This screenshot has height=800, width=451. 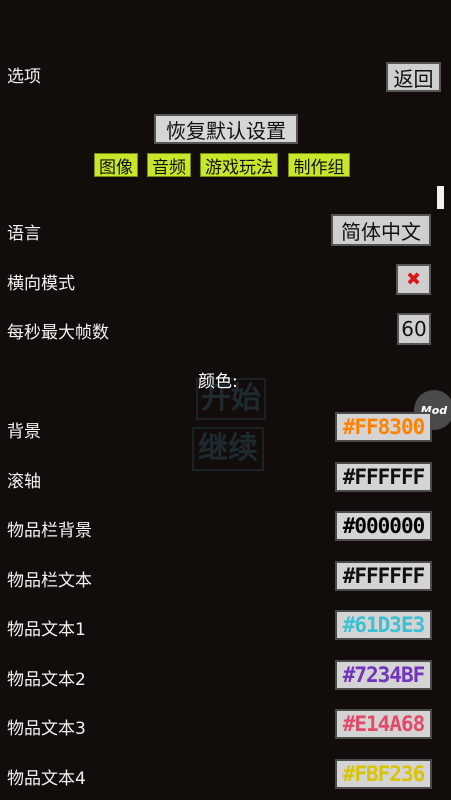 What do you see at coordinates (49, 581) in the screenshot?
I see `color-label-inventory-text: 物品栏文本` at bounding box center [49, 581].